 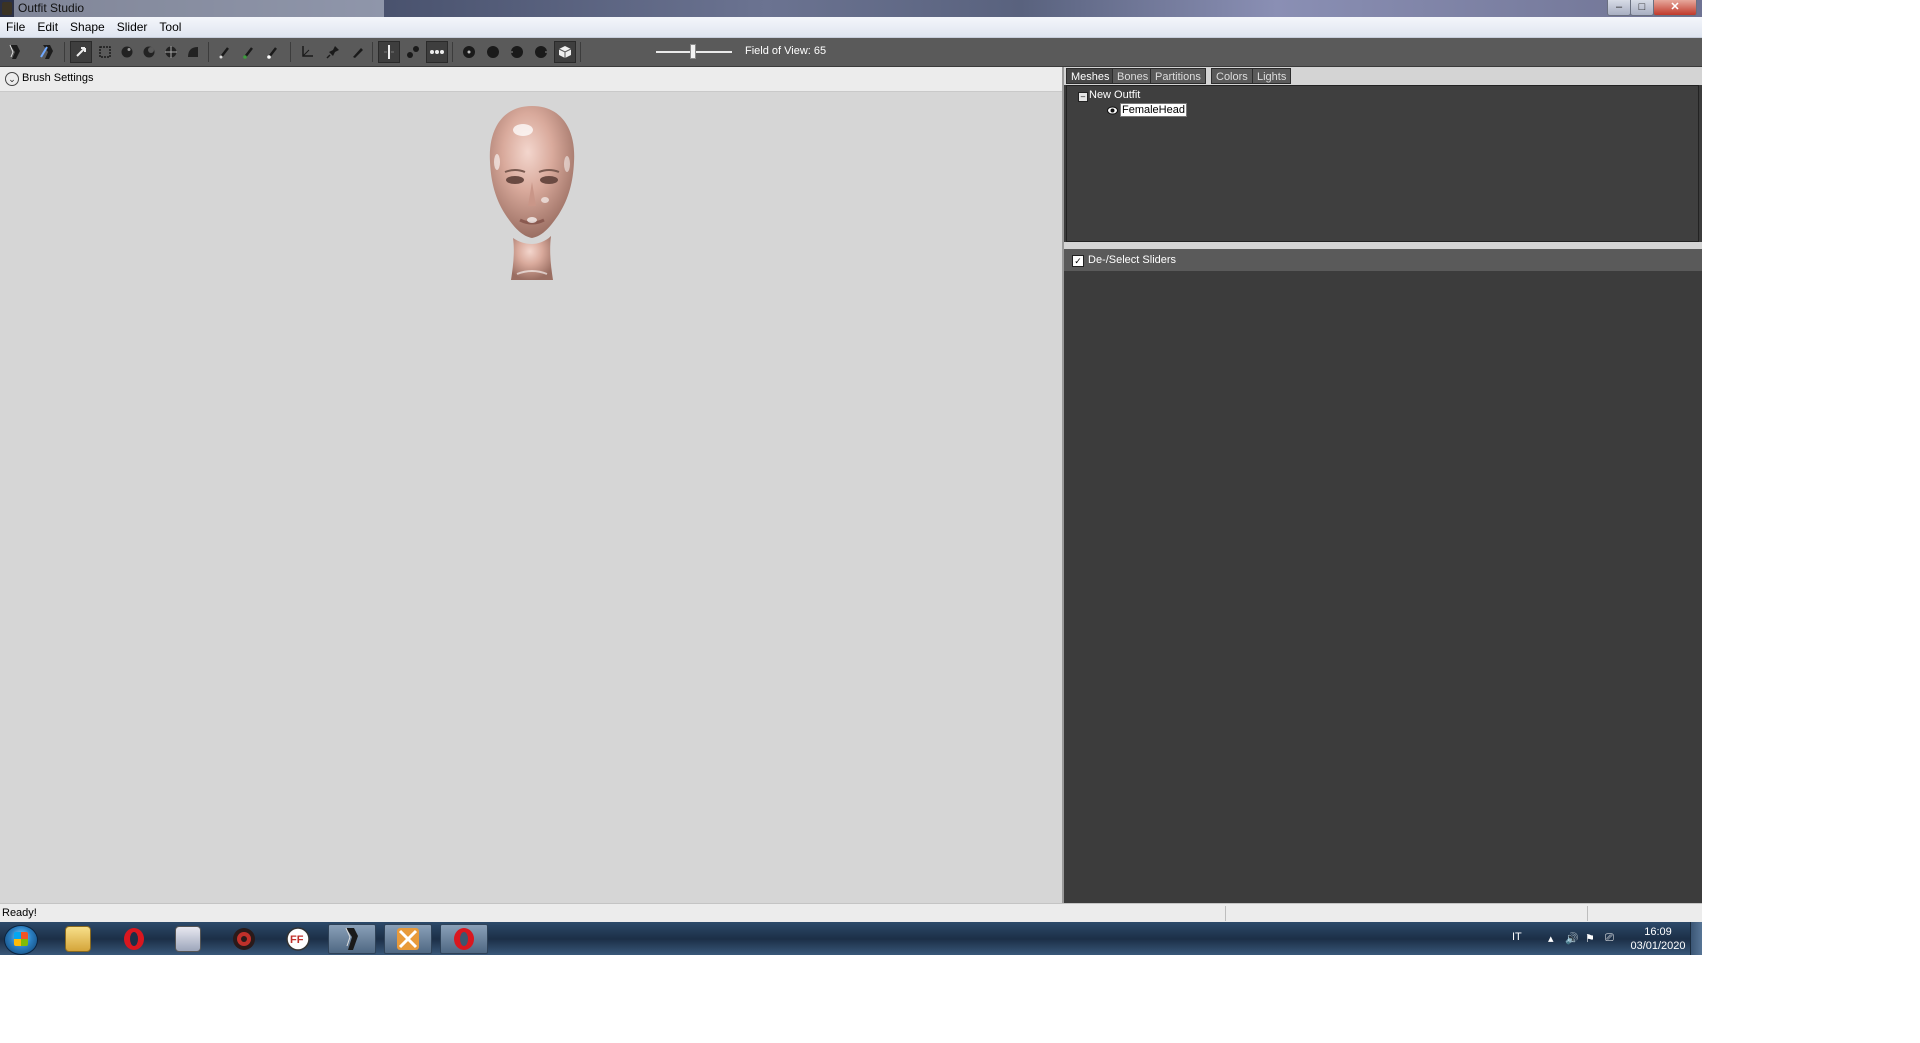 What do you see at coordinates (47, 27) in the screenshot?
I see `menu-edit: Edit` at bounding box center [47, 27].